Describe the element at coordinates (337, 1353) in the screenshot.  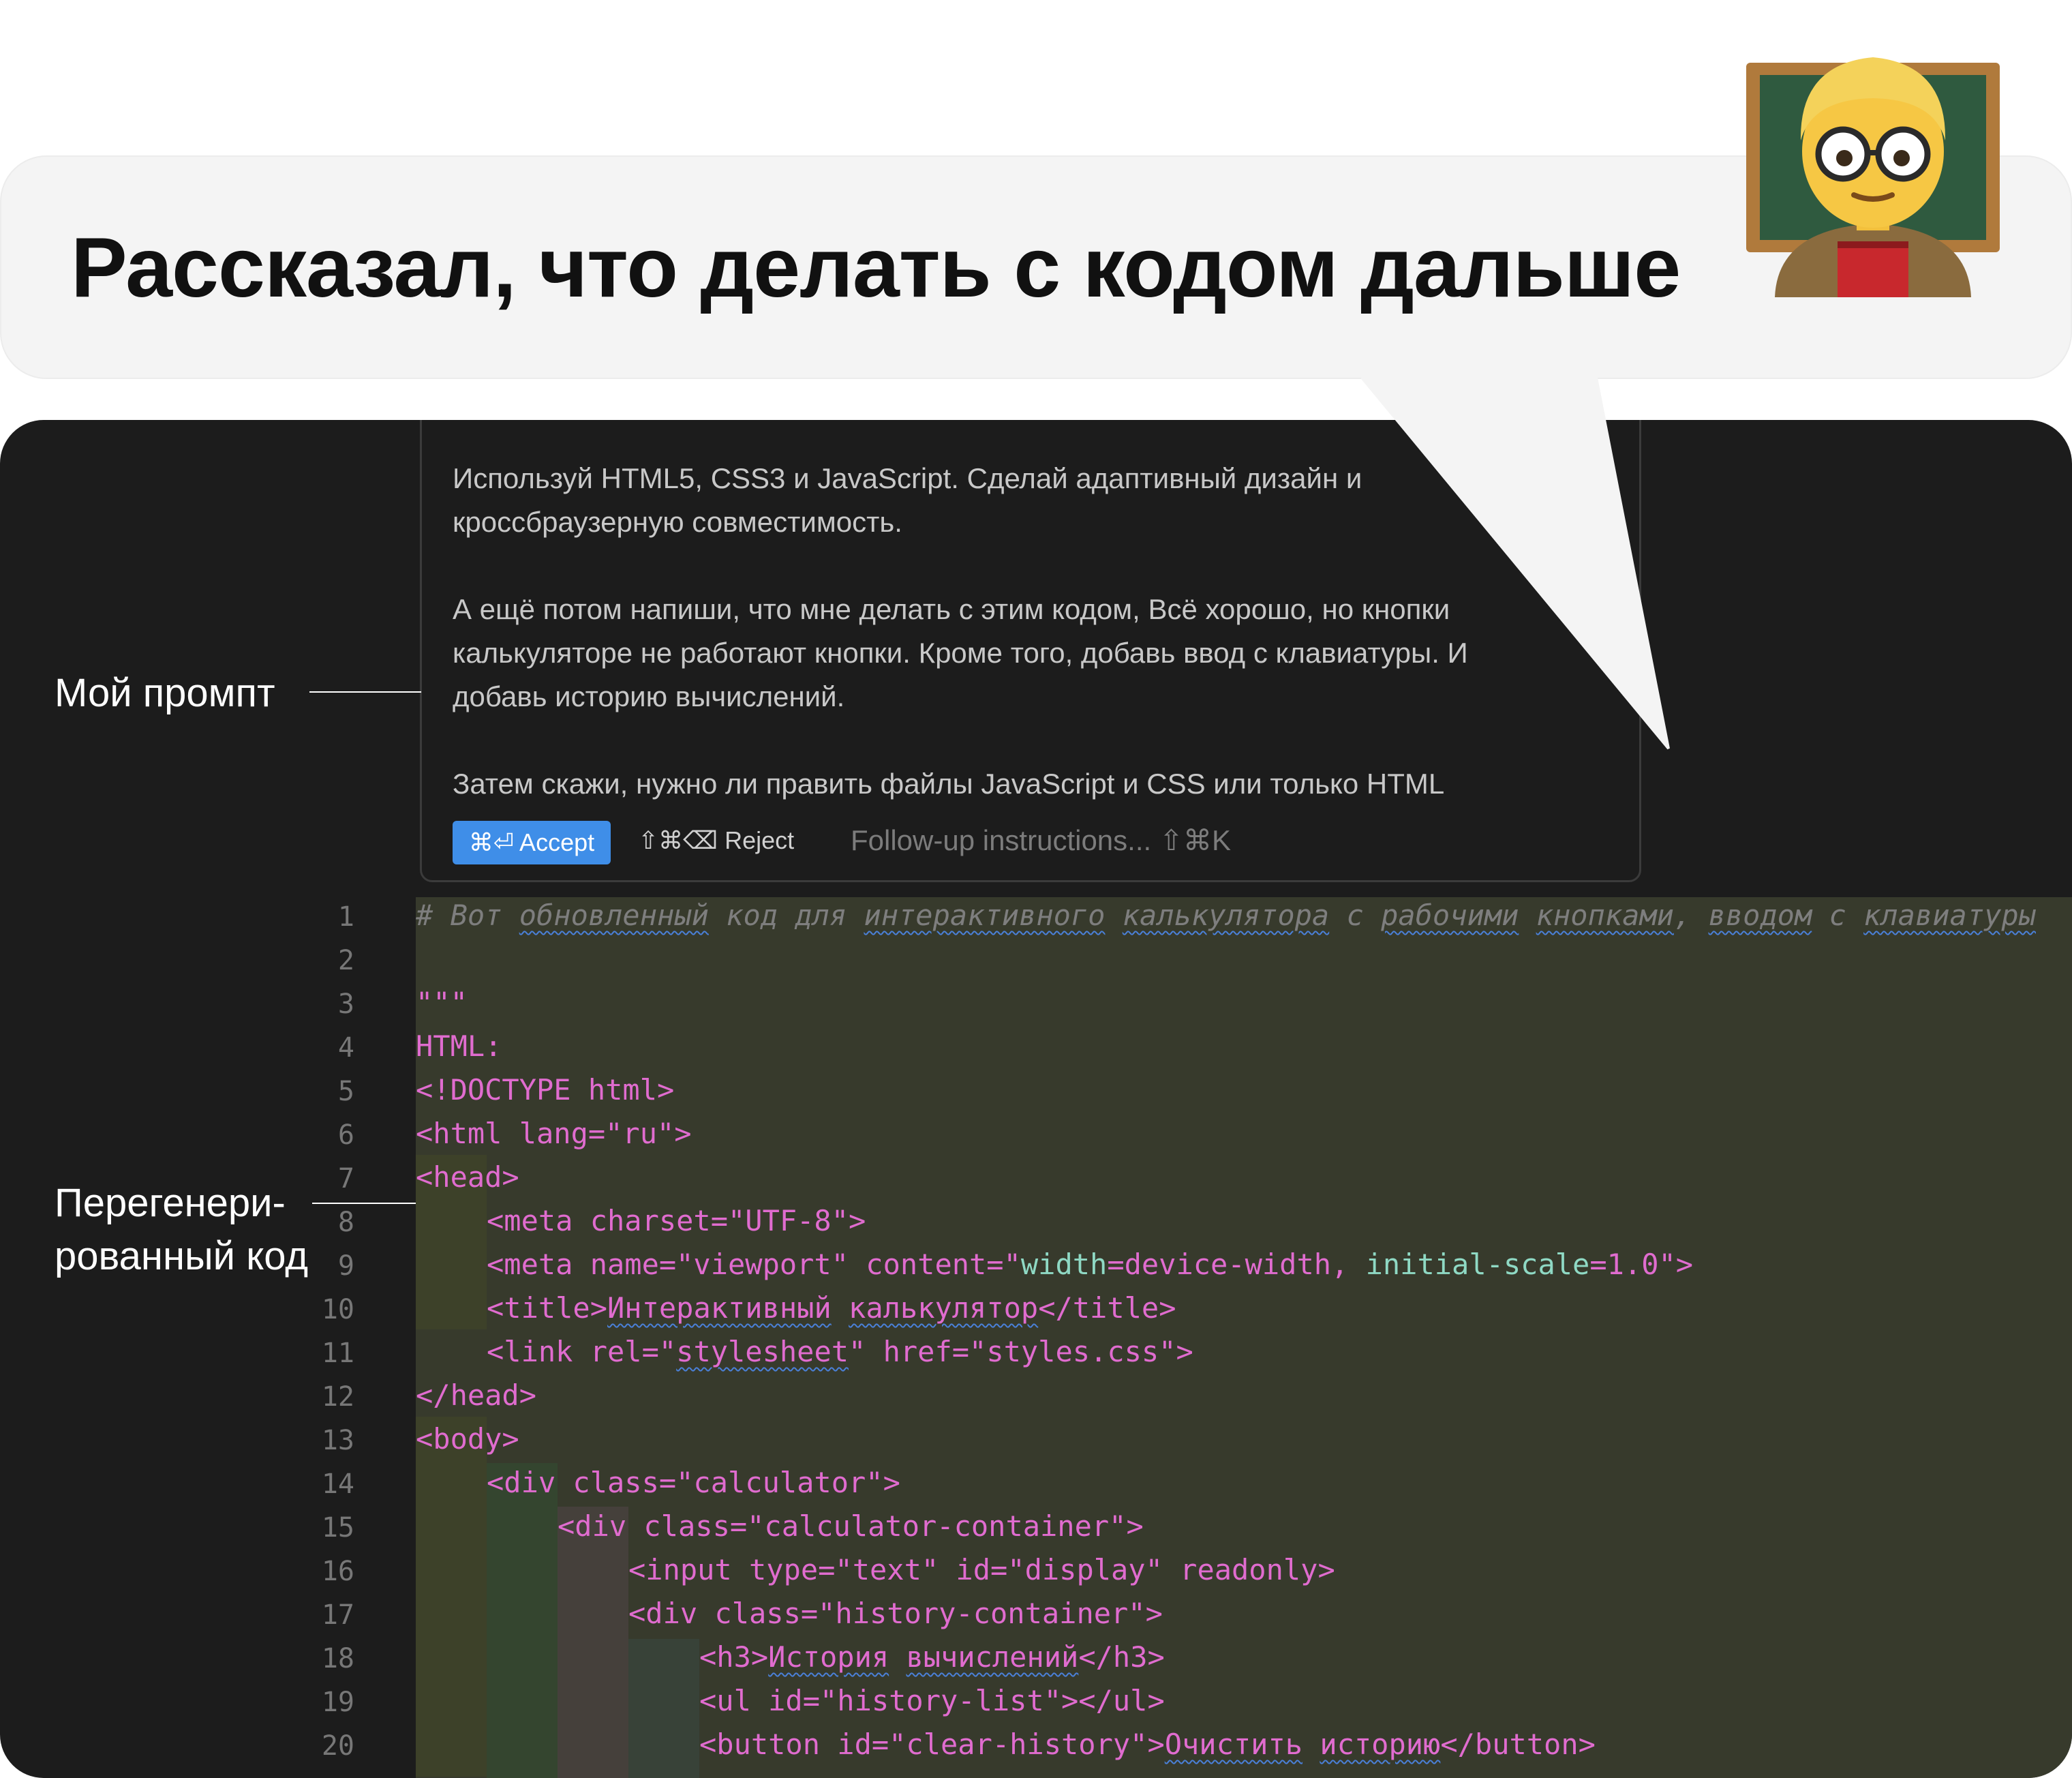
I see `line-number: 11` at that location.